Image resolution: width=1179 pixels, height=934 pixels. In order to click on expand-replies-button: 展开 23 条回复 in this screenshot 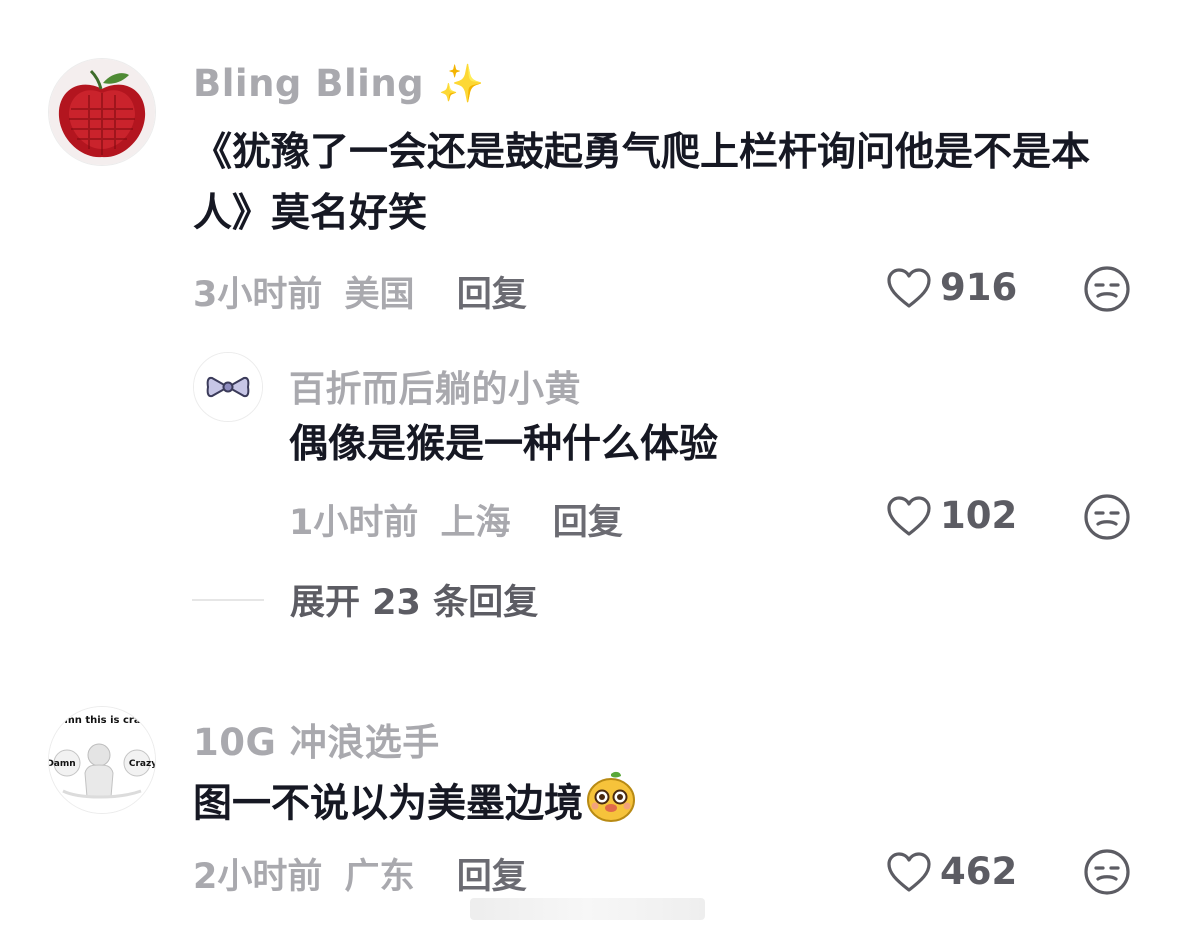, I will do `click(365, 599)`.